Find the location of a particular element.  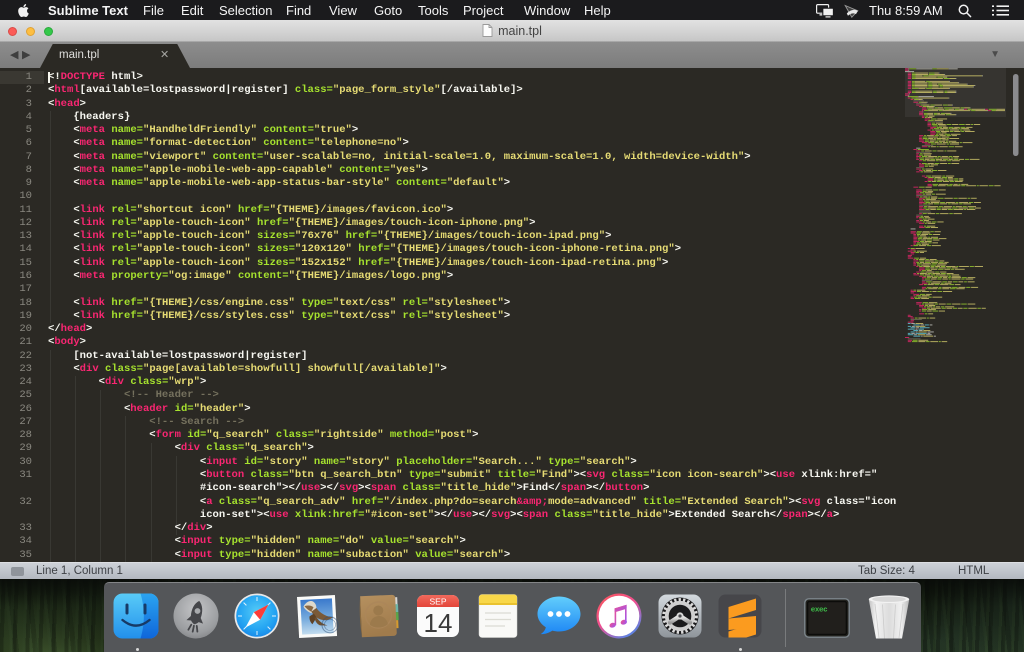

svg-text: SEP is located at coordinates (437, 602).